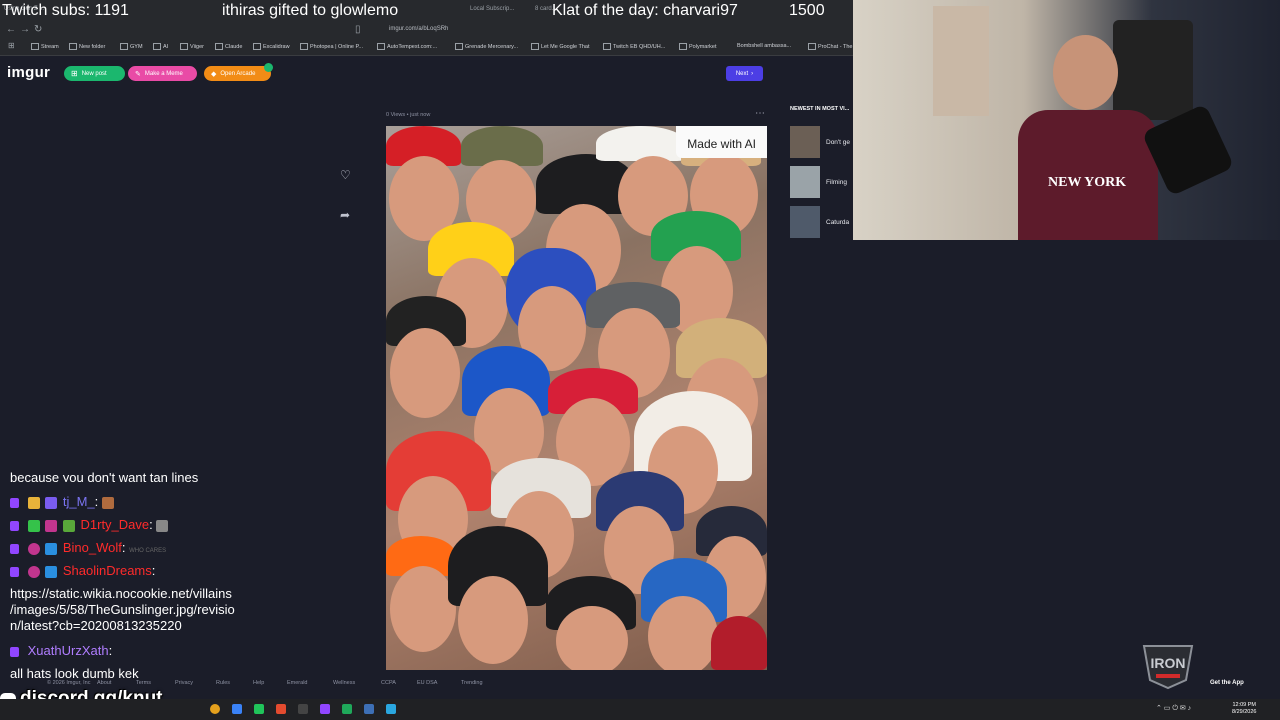  I want to click on twitch-app-icon, so click(325, 709).